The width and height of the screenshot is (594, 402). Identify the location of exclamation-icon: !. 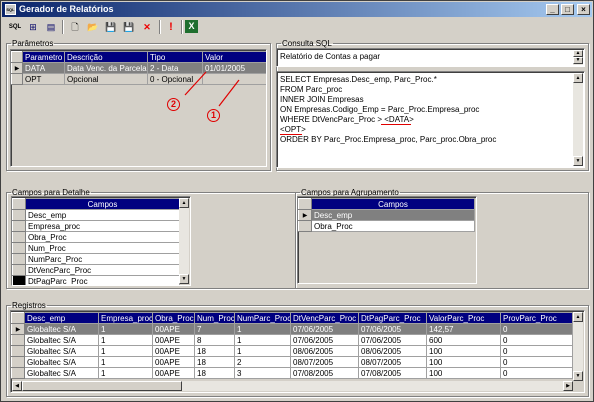
(171, 27).